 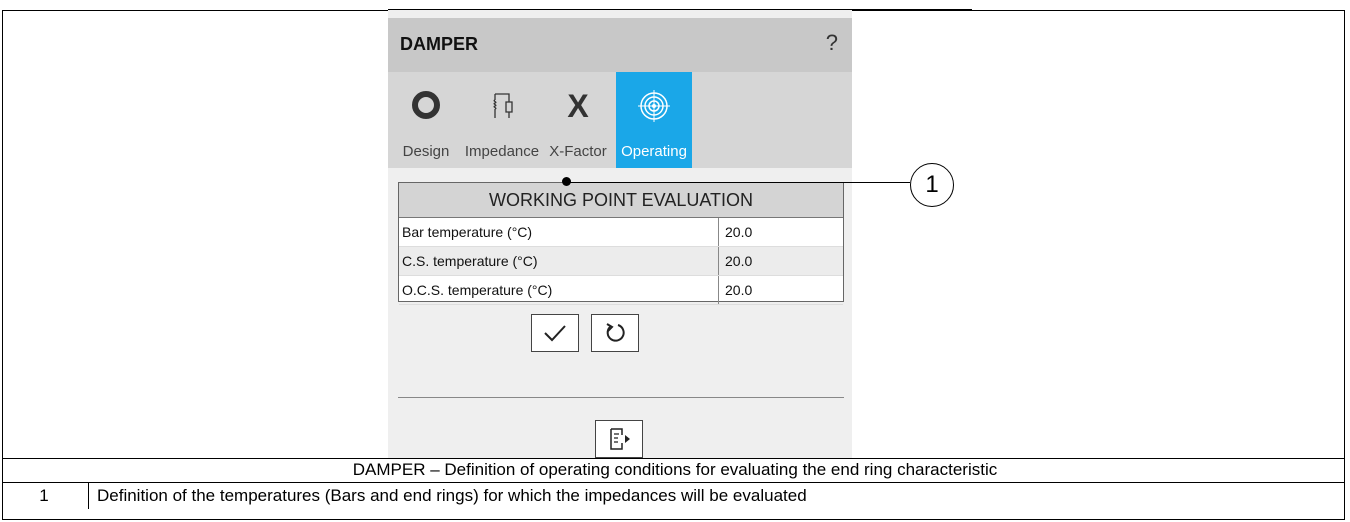 I want to click on table-row: Bar temperature (°C) 20.0, so click(x=621, y=232).